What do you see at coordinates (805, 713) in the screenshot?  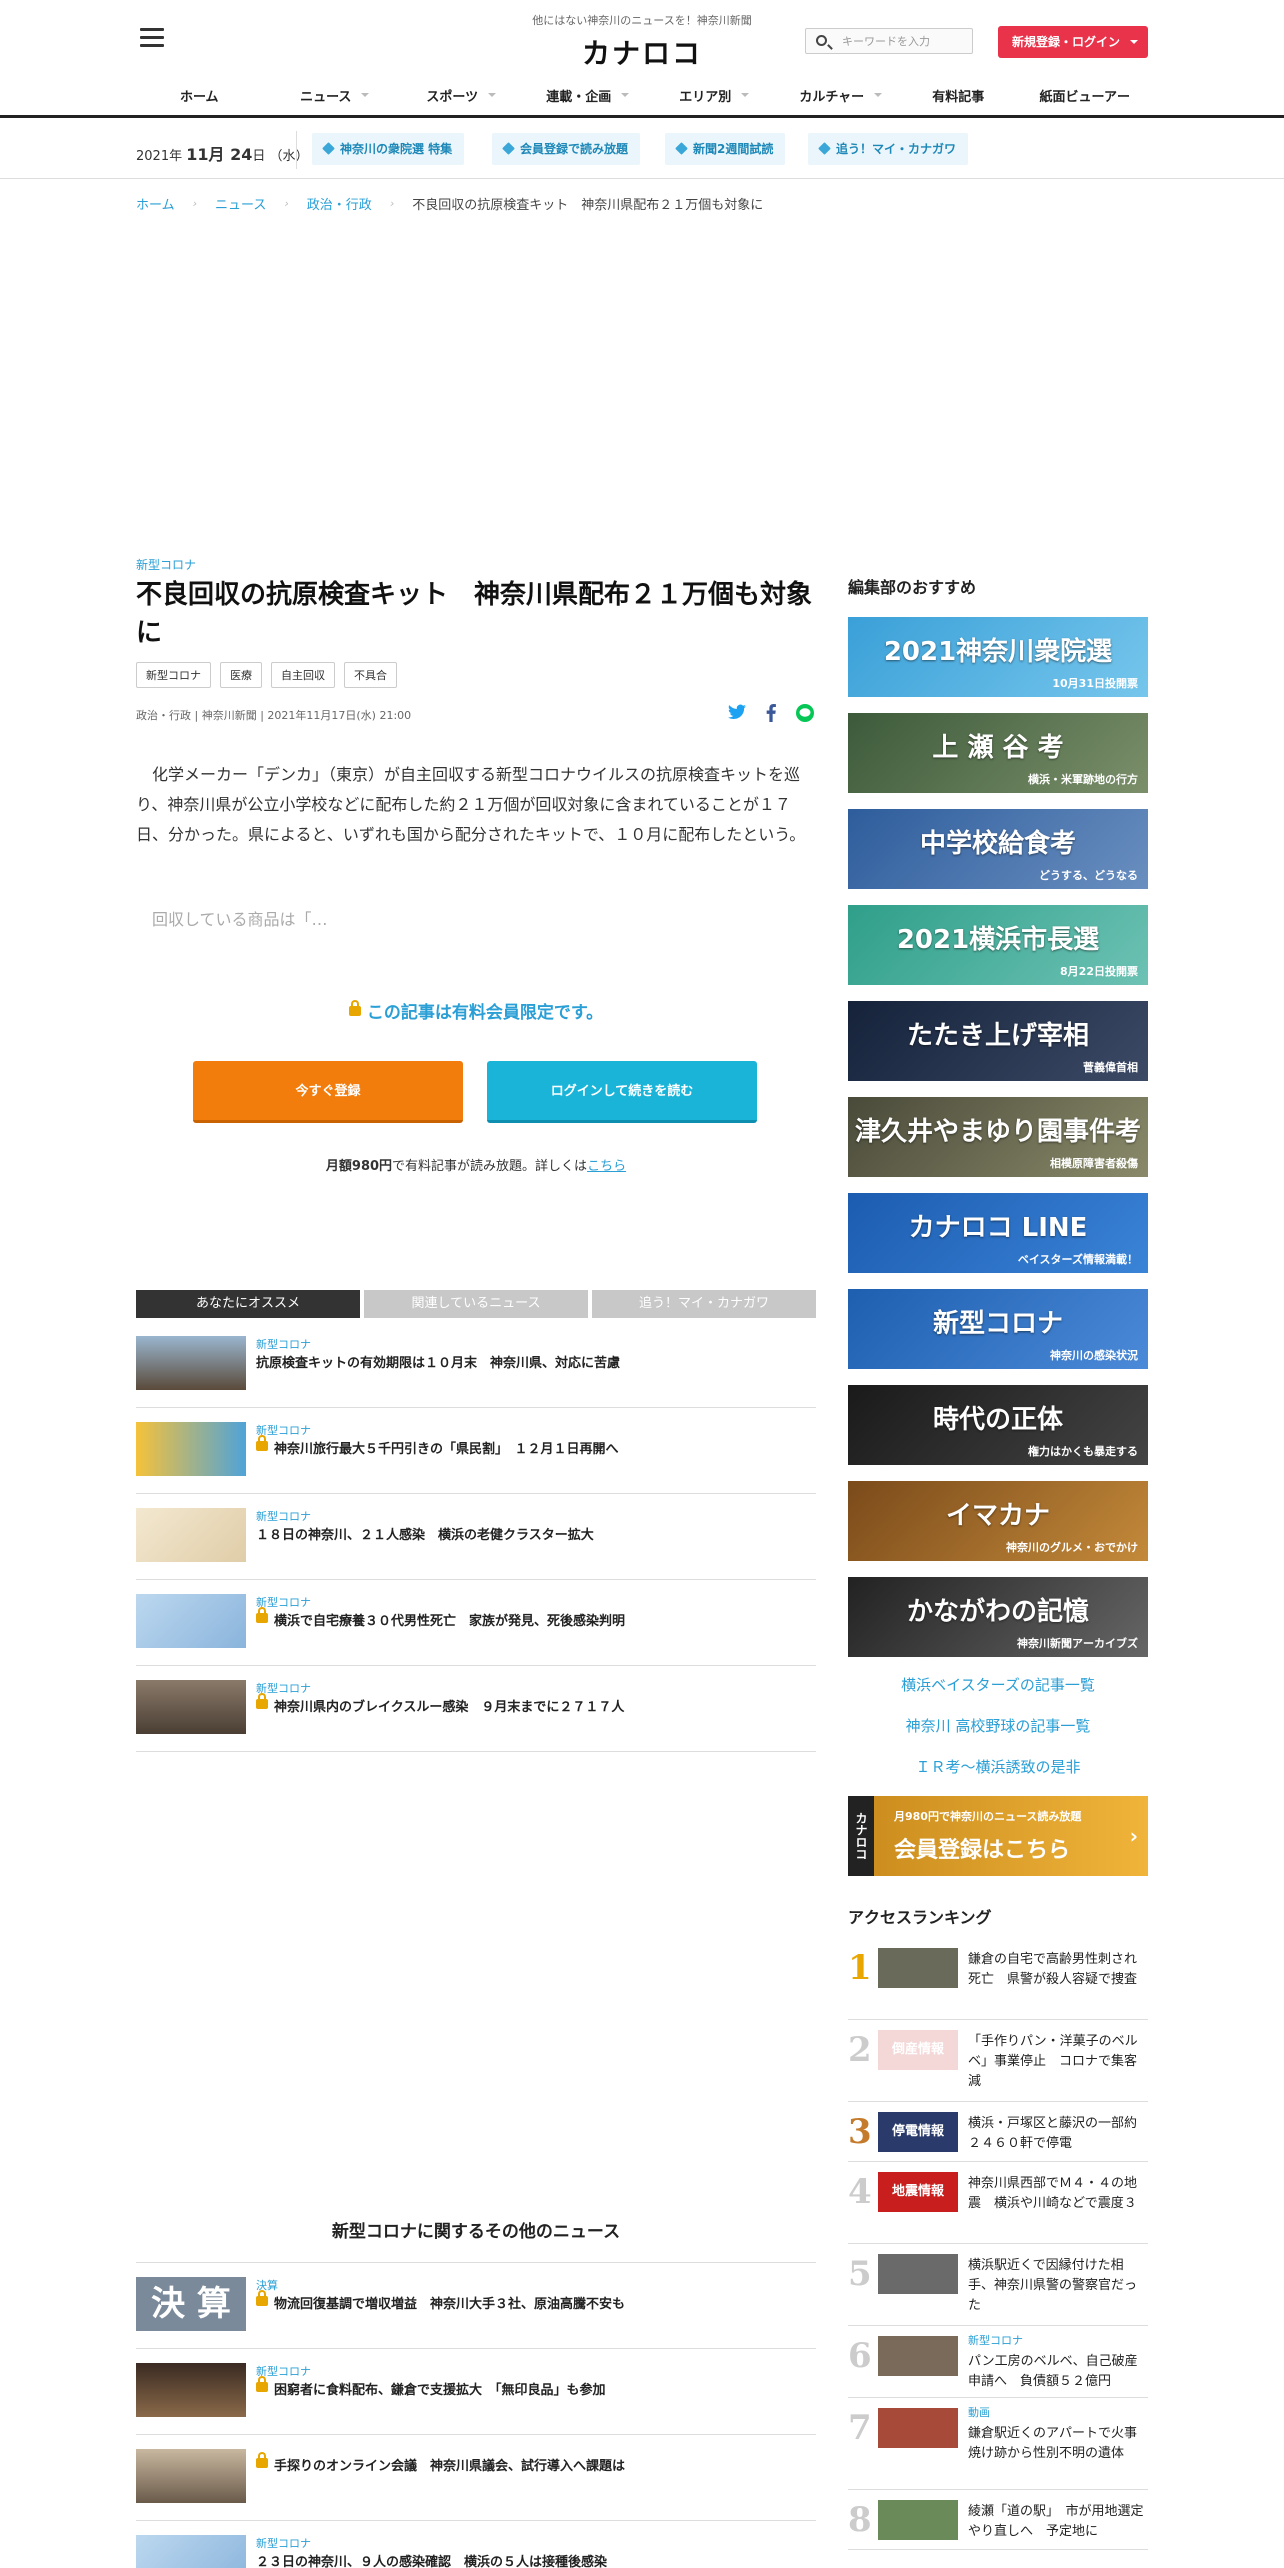 I see `line-icon` at bounding box center [805, 713].